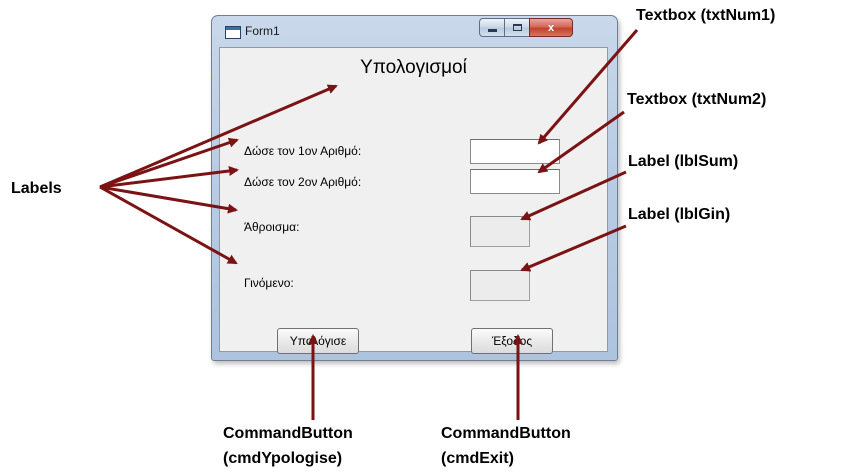  I want to click on annotation-cmdExit-line1: CommandButton, so click(506, 433).